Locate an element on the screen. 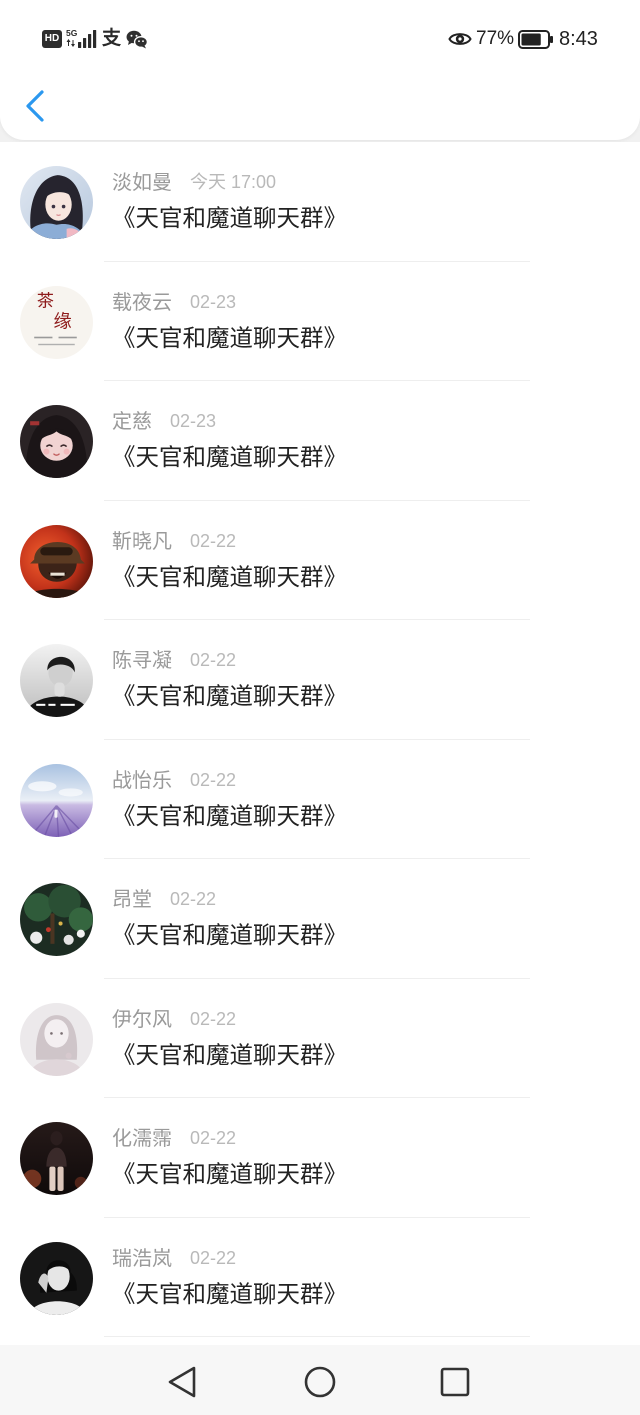 This screenshot has width=640, height=1415. home-circle-icon is located at coordinates (320, 1382).